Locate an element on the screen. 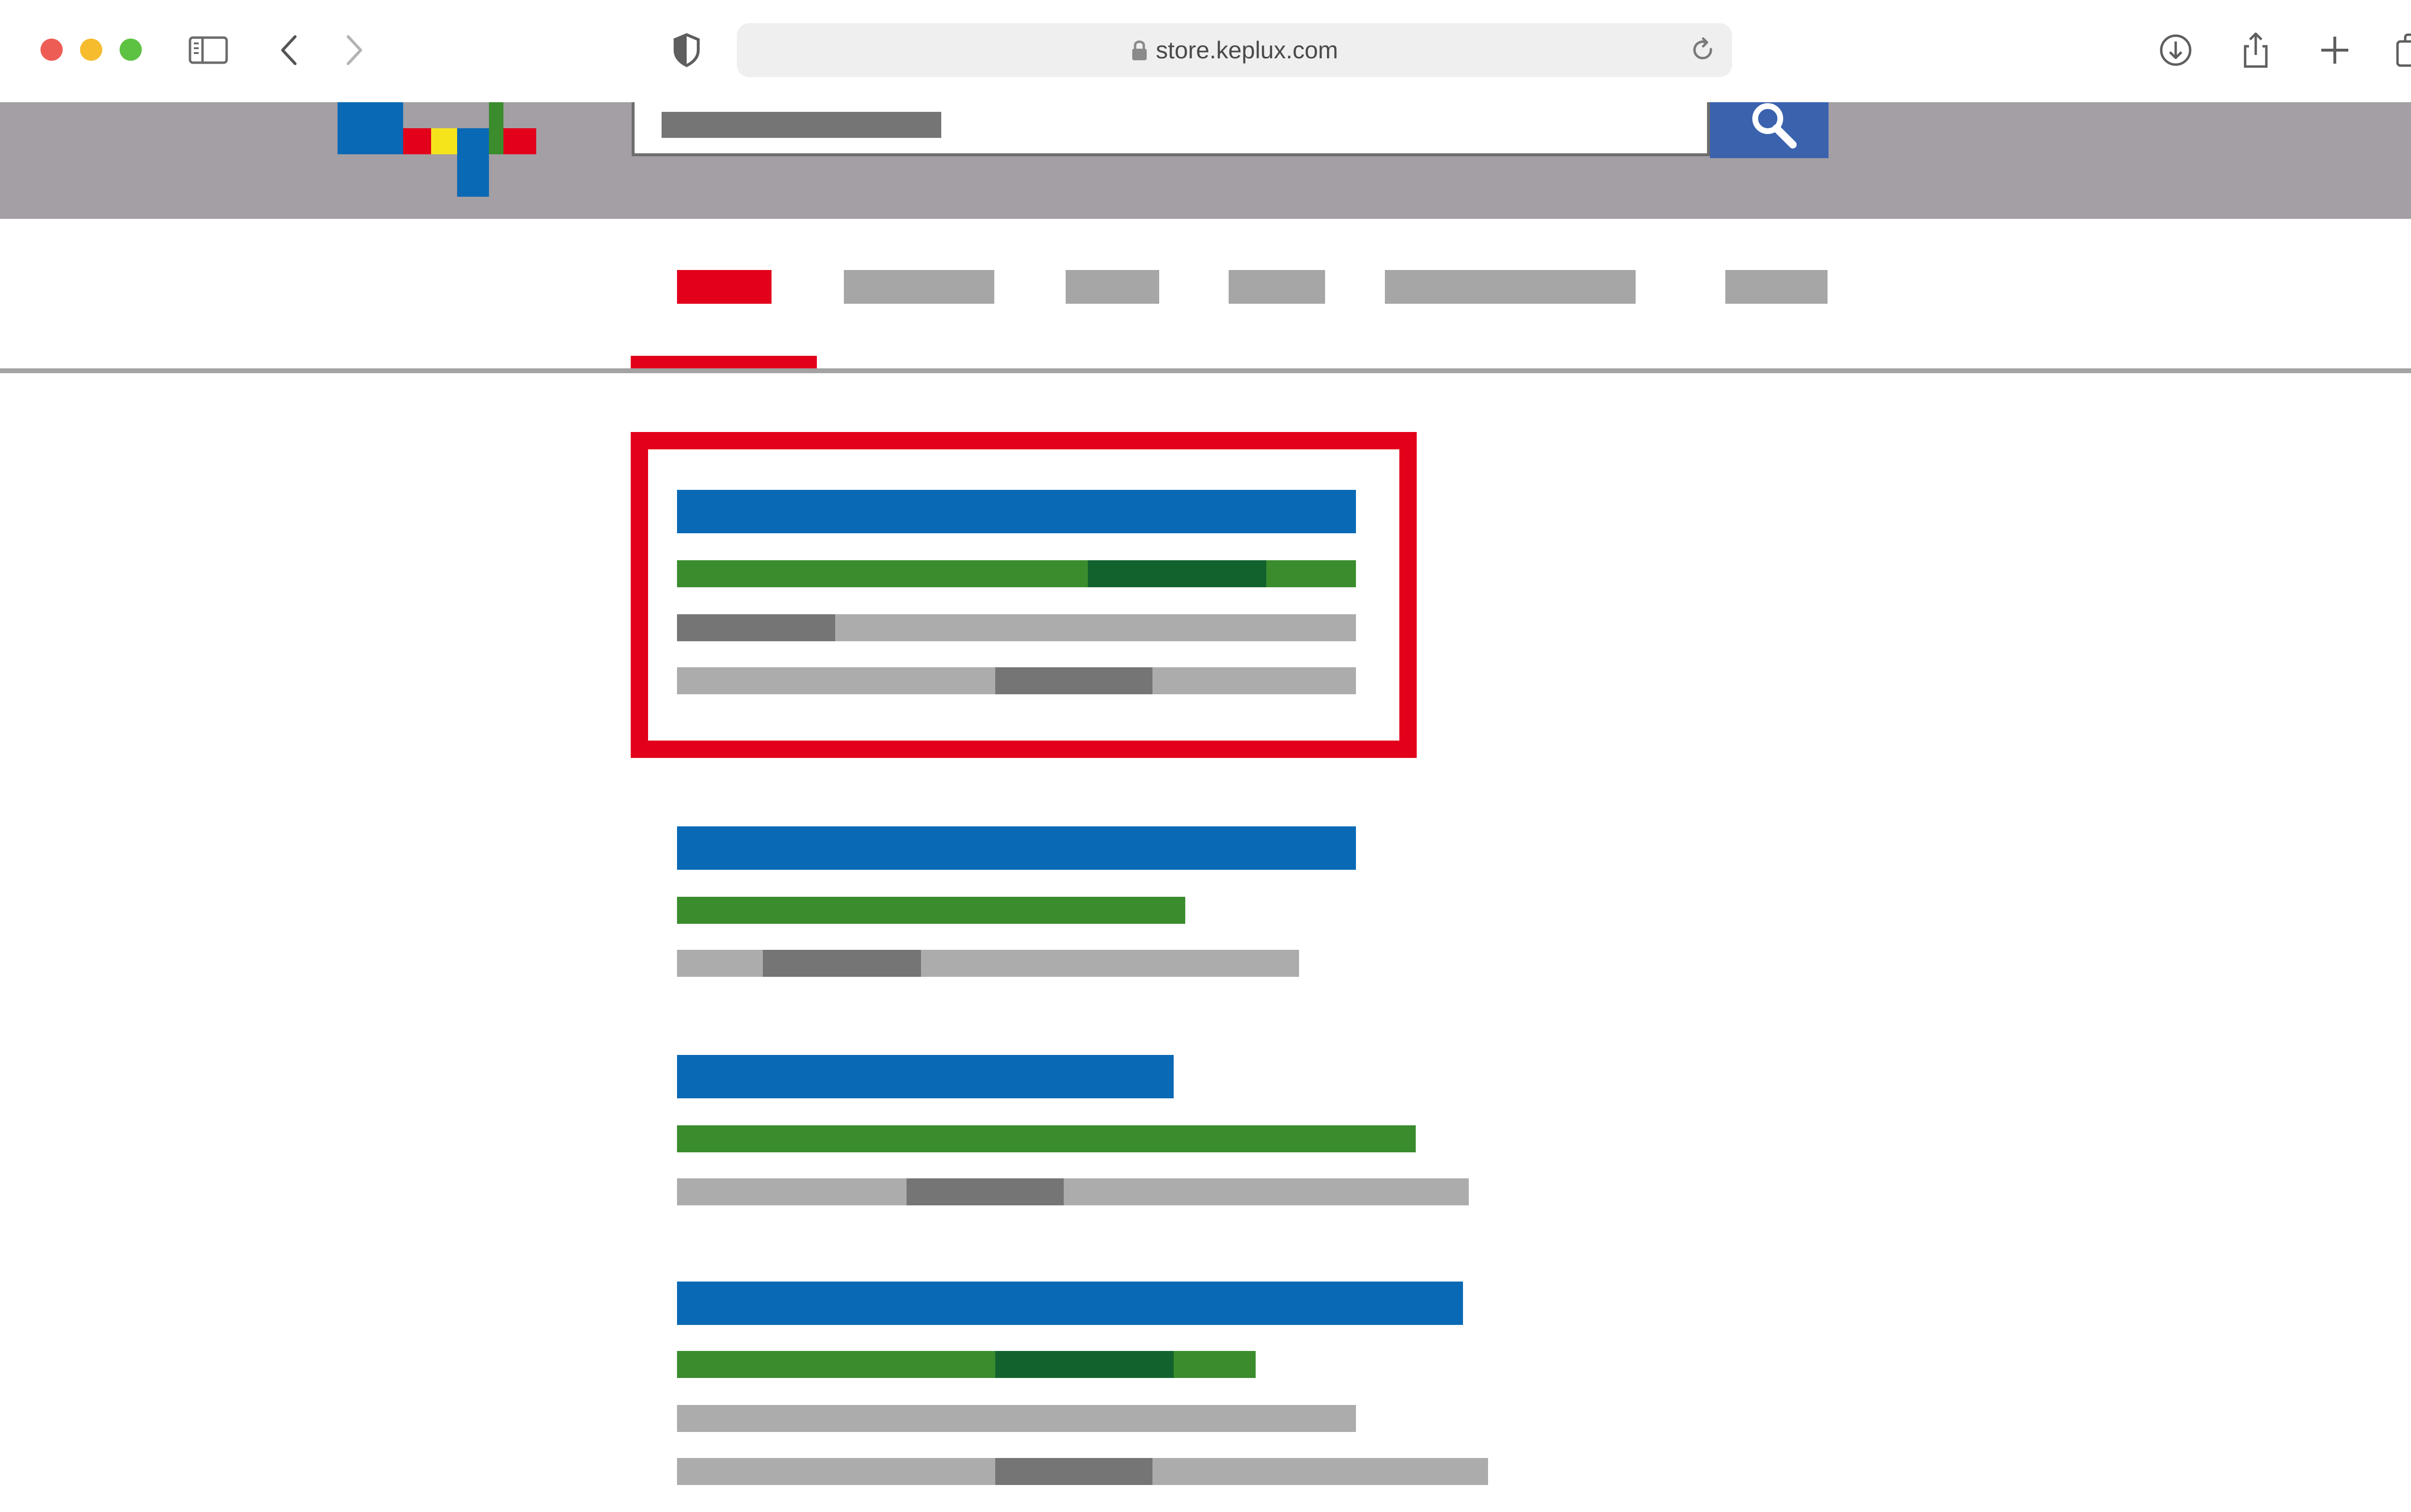 This screenshot has width=2411, height=1512. browser-toolbar: store.keplux.com is located at coordinates (1205, 51).